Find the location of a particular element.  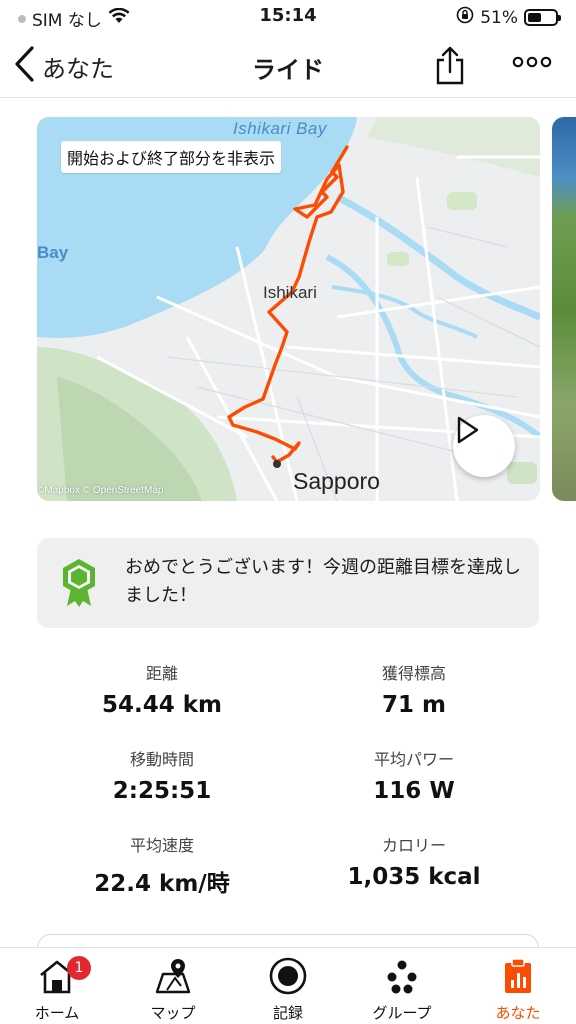

achievement-message: おめでとうございます！今週の距離目標を達成しました！ is located at coordinates (323, 581).